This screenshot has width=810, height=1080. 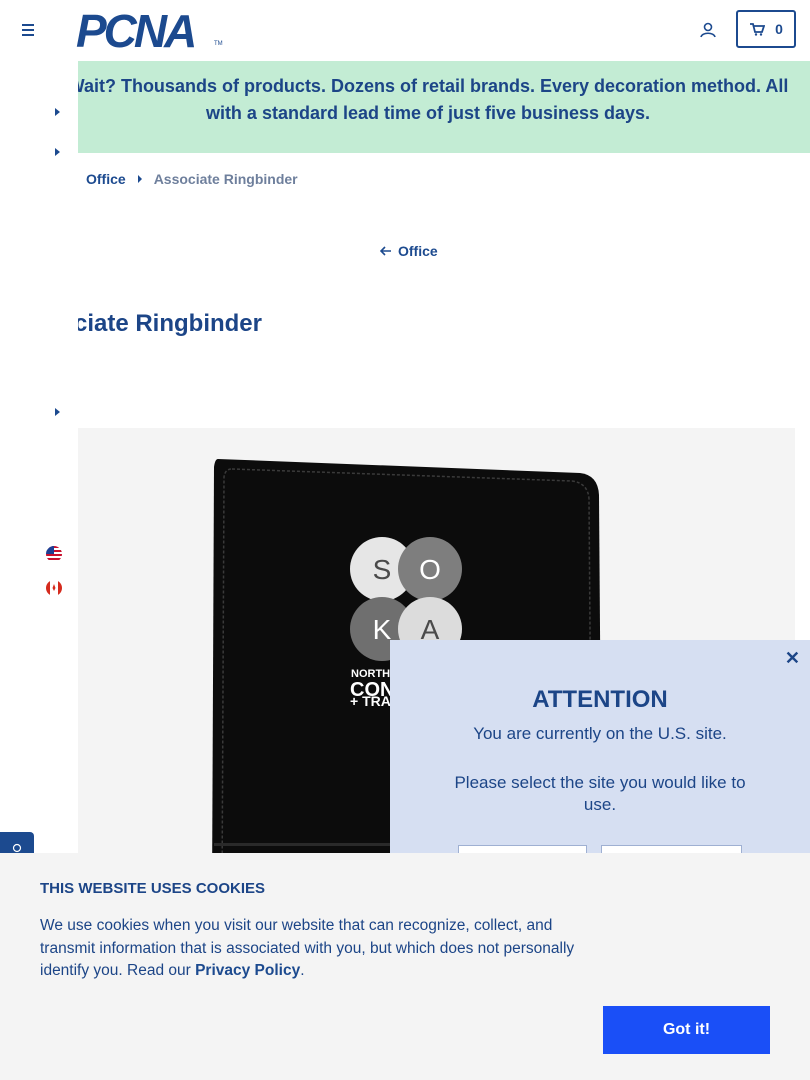 What do you see at coordinates (54, 588) in the screenshot?
I see `canada-flag-icon` at bounding box center [54, 588].